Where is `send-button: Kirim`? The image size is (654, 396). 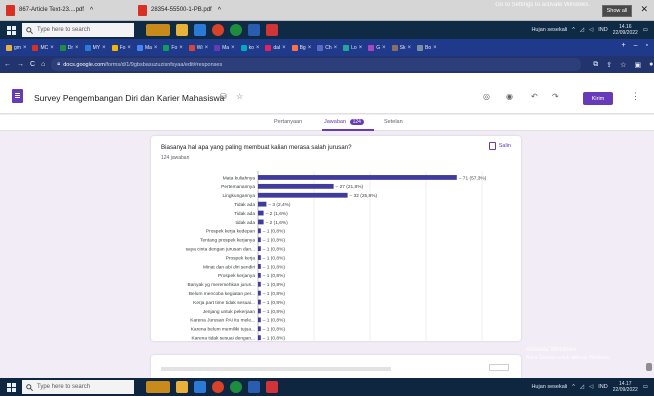
send-button: Kirim is located at coordinates (598, 98).